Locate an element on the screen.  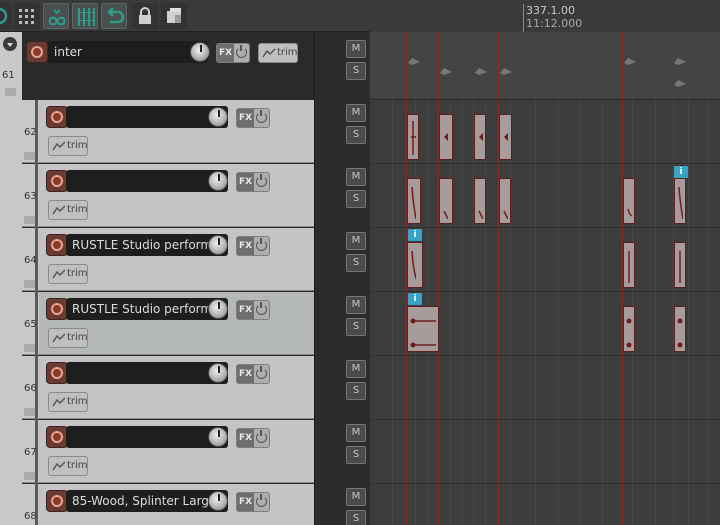
folder-collapse-button is located at coordinates (10, 44).